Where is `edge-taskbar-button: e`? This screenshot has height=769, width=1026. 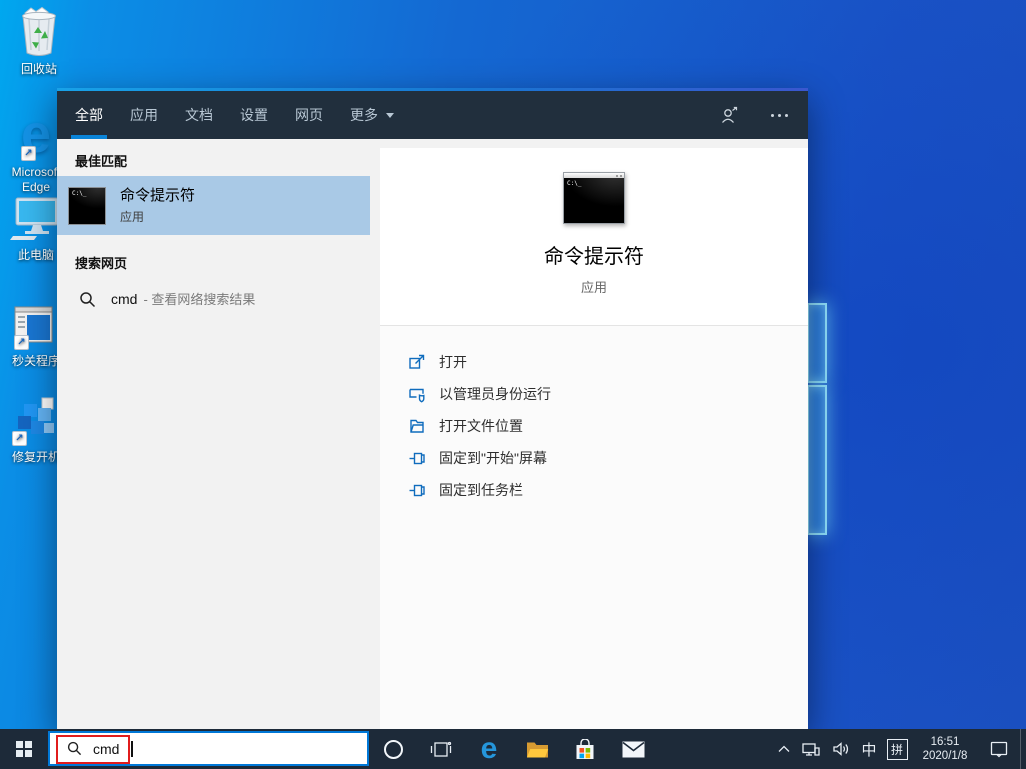
edge-taskbar-button: e is located at coordinates (489, 749).